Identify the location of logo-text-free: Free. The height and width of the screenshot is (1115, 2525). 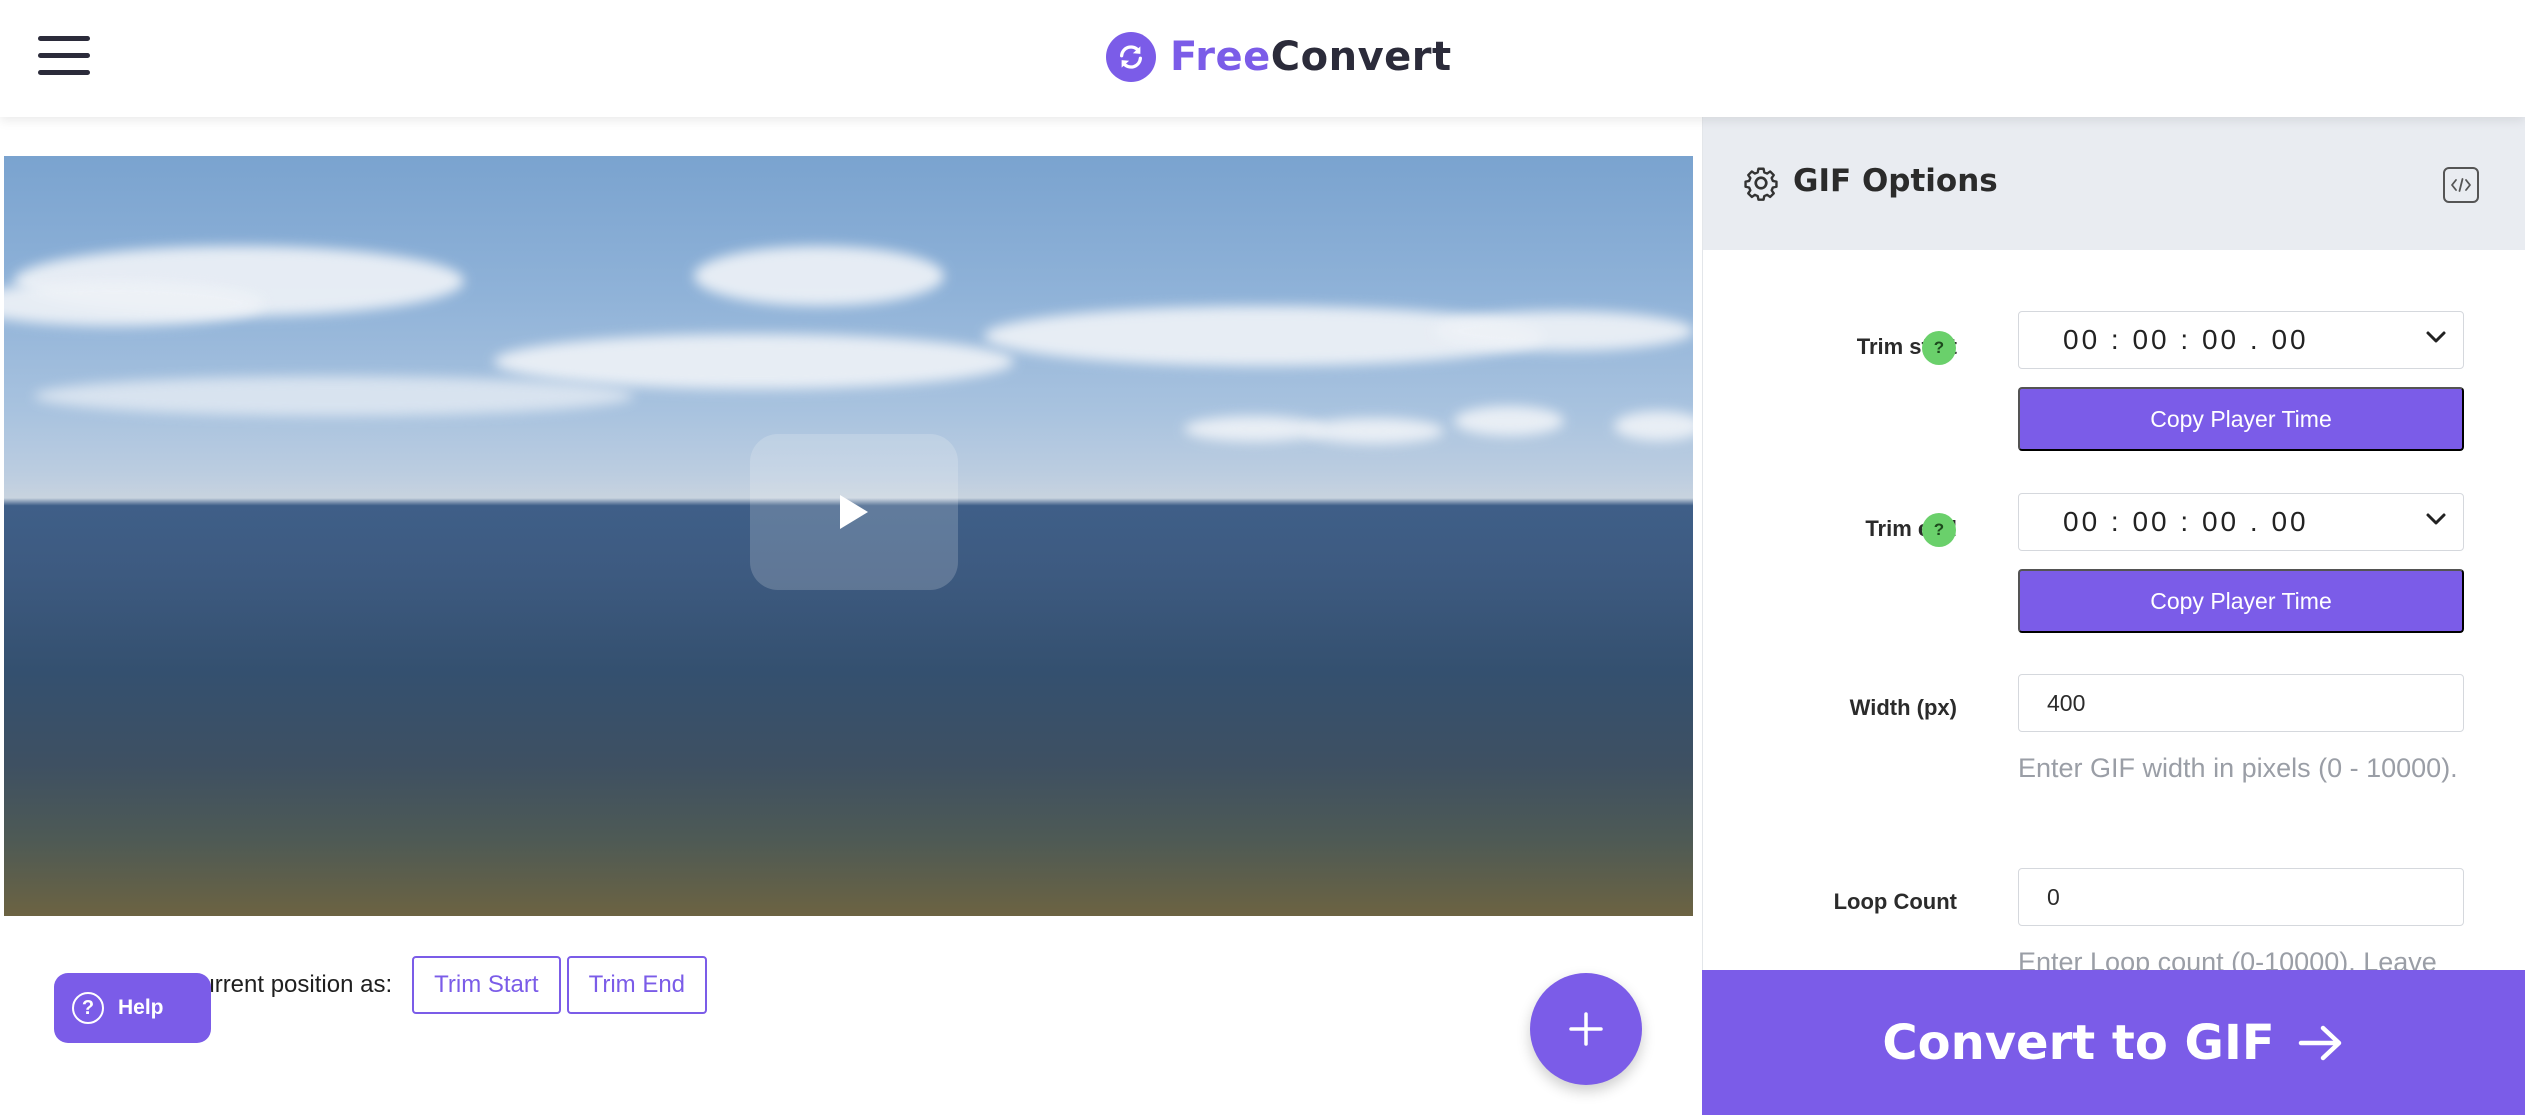
(1220, 57).